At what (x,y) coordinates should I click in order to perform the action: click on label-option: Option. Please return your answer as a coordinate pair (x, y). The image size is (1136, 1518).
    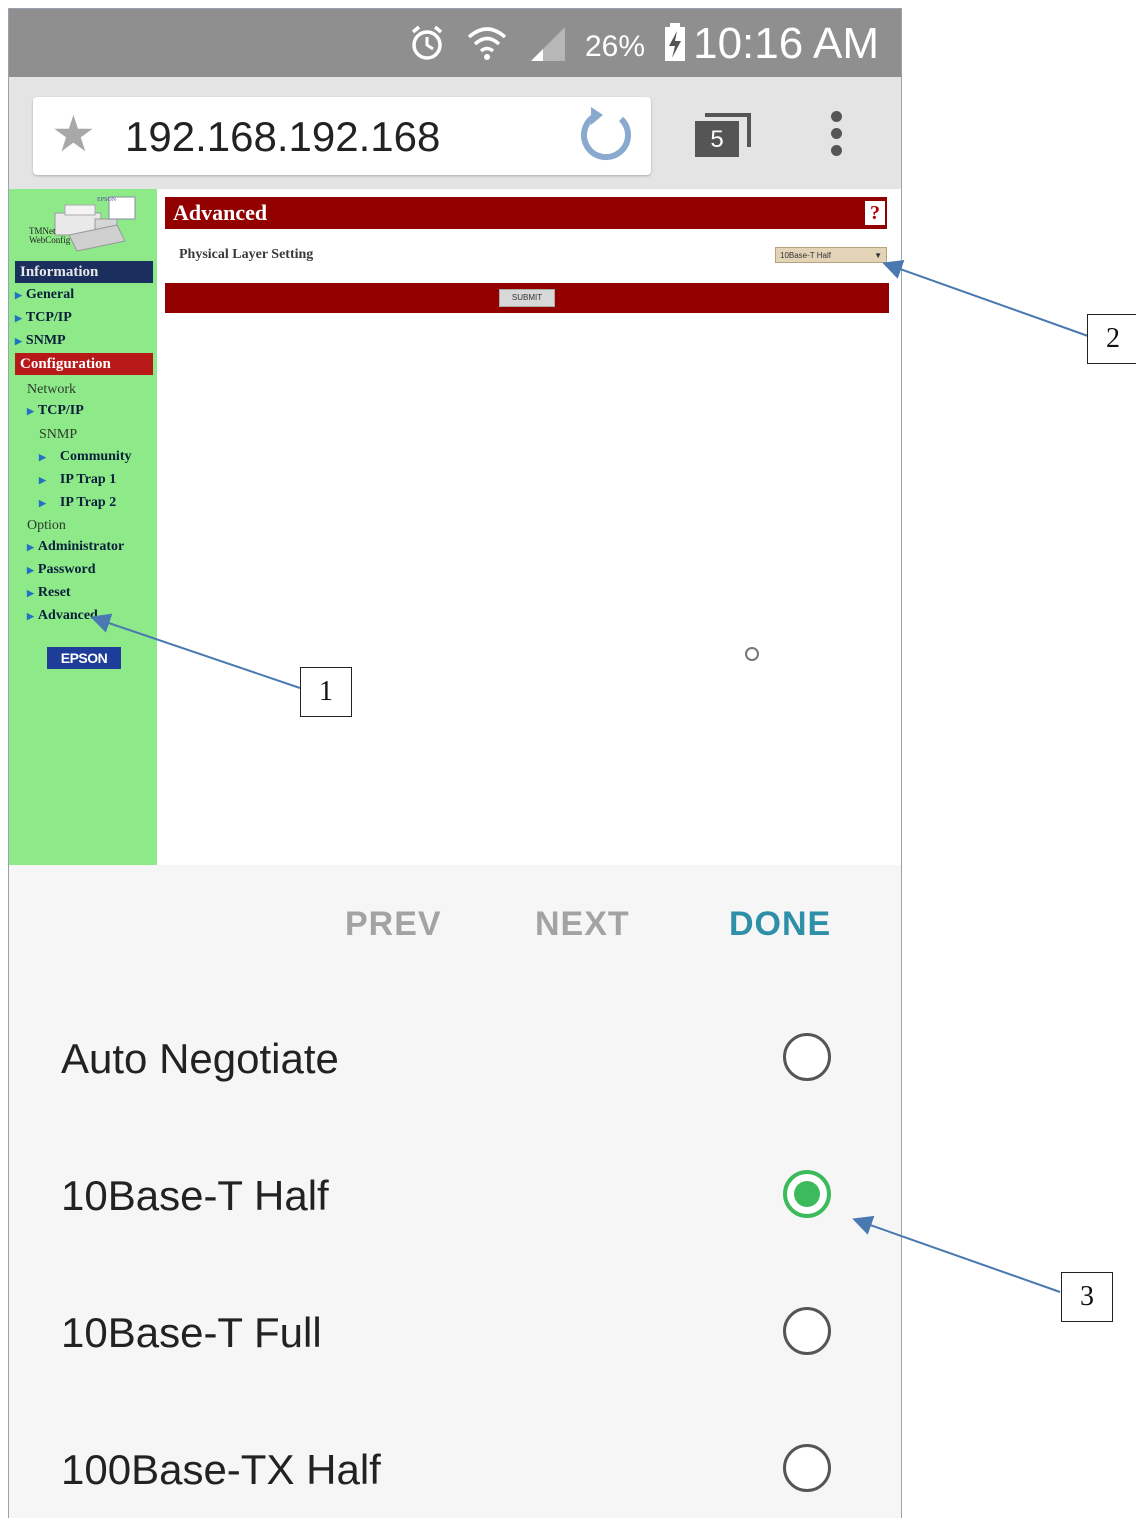
    Looking at the image, I should click on (46, 525).